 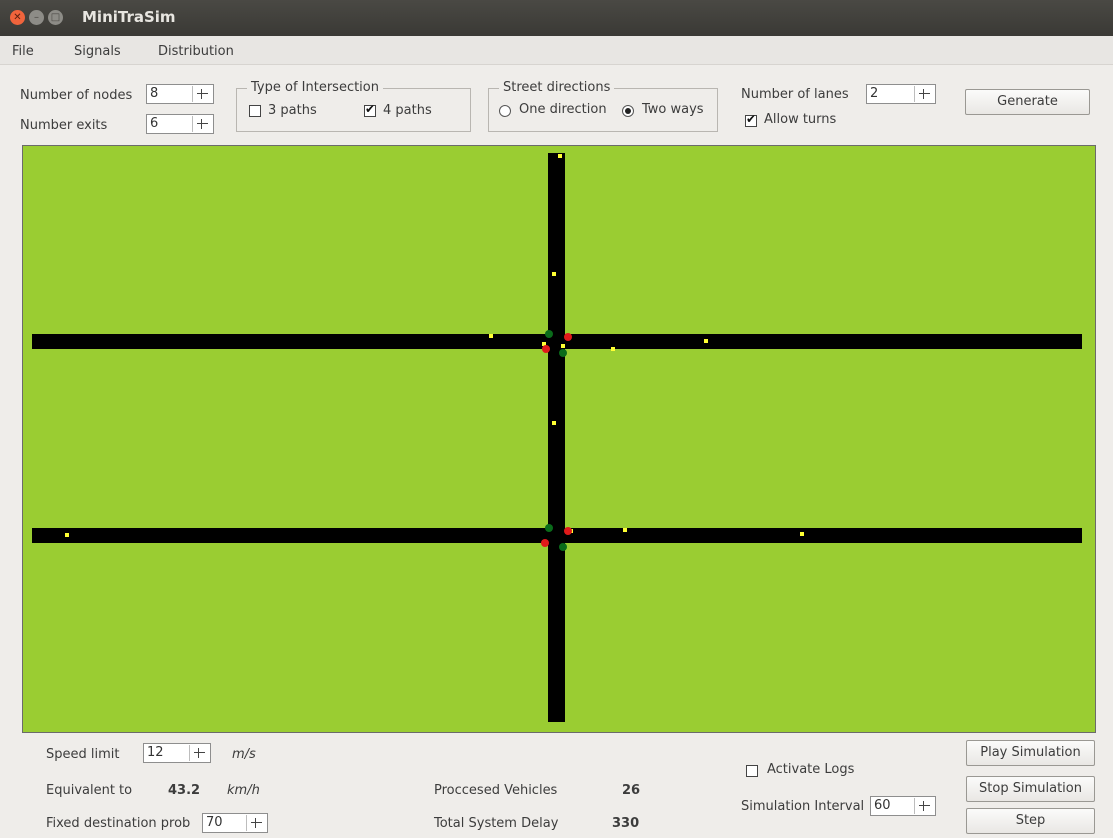 What do you see at coordinates (55, 17) in the screenshot?
I see `maximize-window-button: □` at bounding box center [55, 17].